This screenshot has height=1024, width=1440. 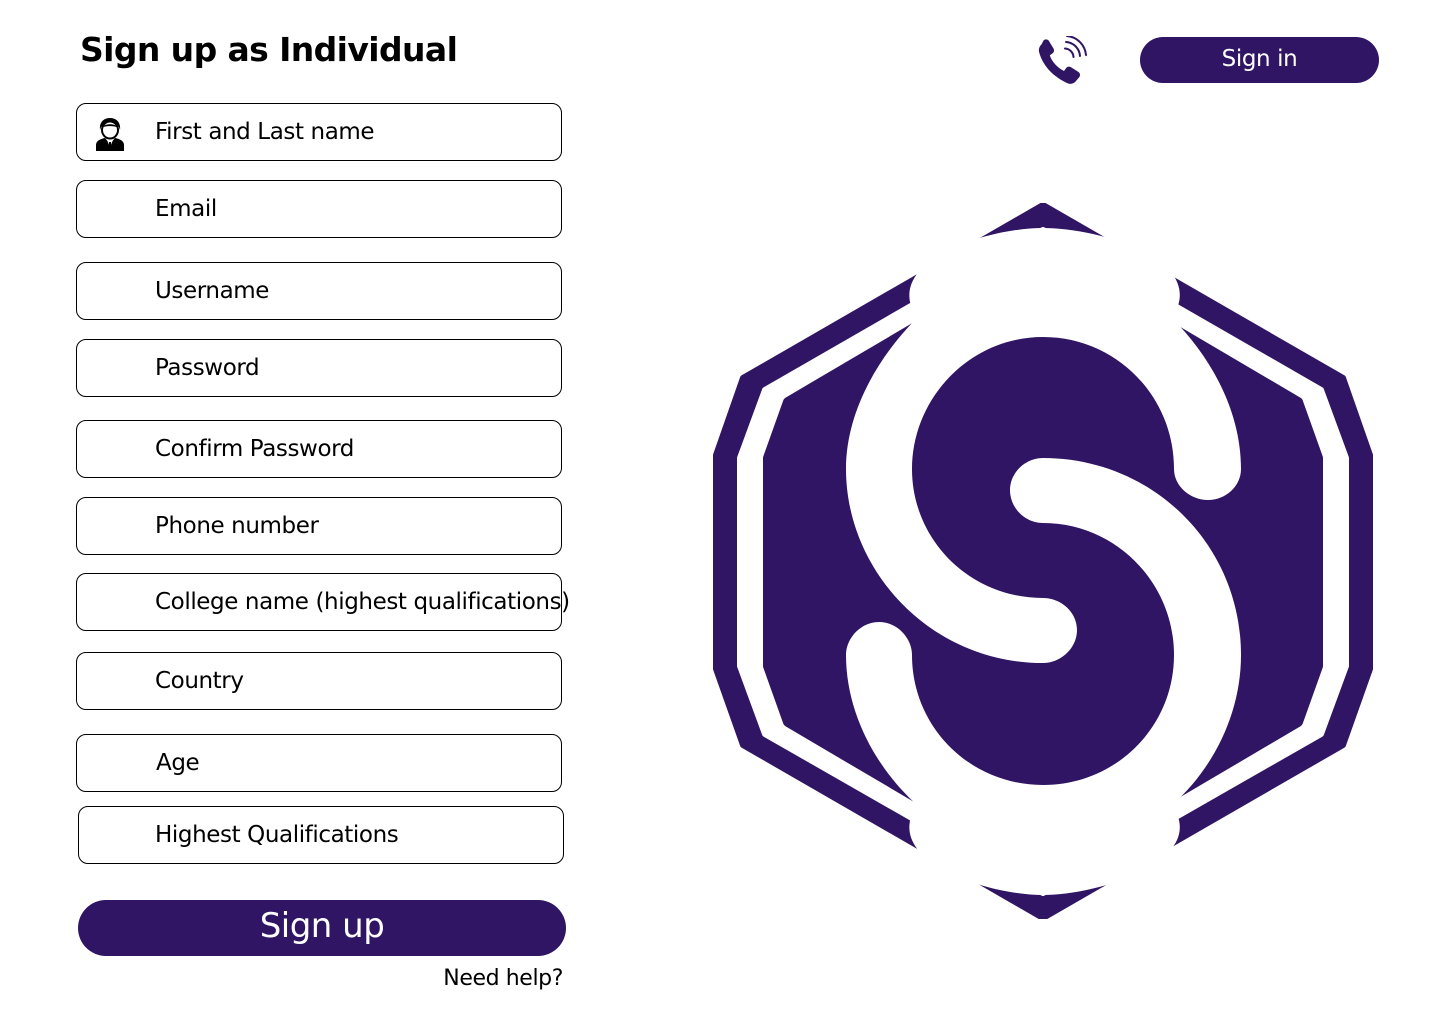 I want to click on username-field-label: Username, so click(x=212, y=291).